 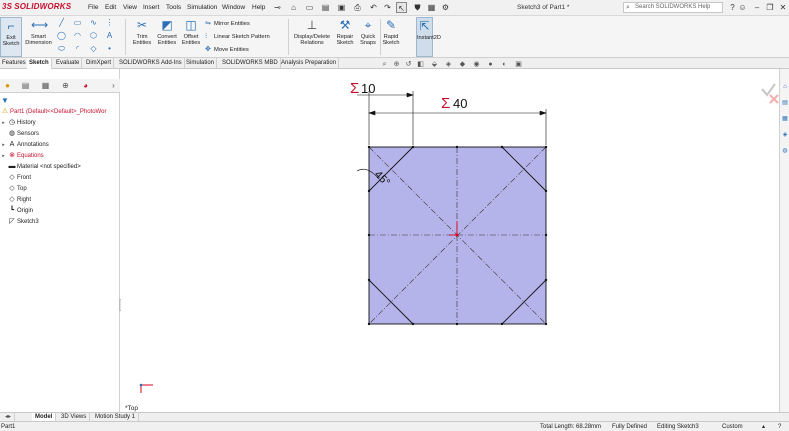 I want to click on tab-dimxpert: DimXpert, so click(x=99, y=63).